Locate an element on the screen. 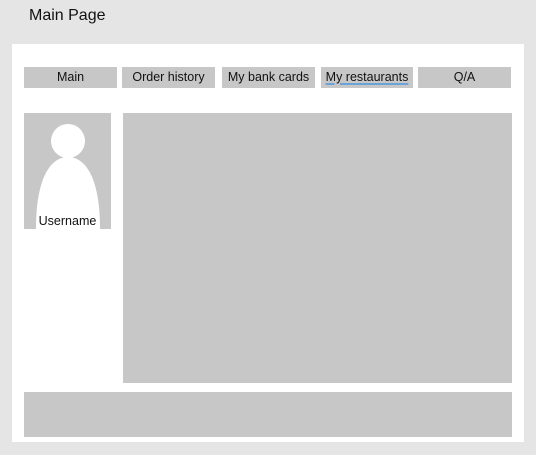 The height and width of the screenshot is (455, 536). tab-qa: Q/A is located at coordinates (464, 77).